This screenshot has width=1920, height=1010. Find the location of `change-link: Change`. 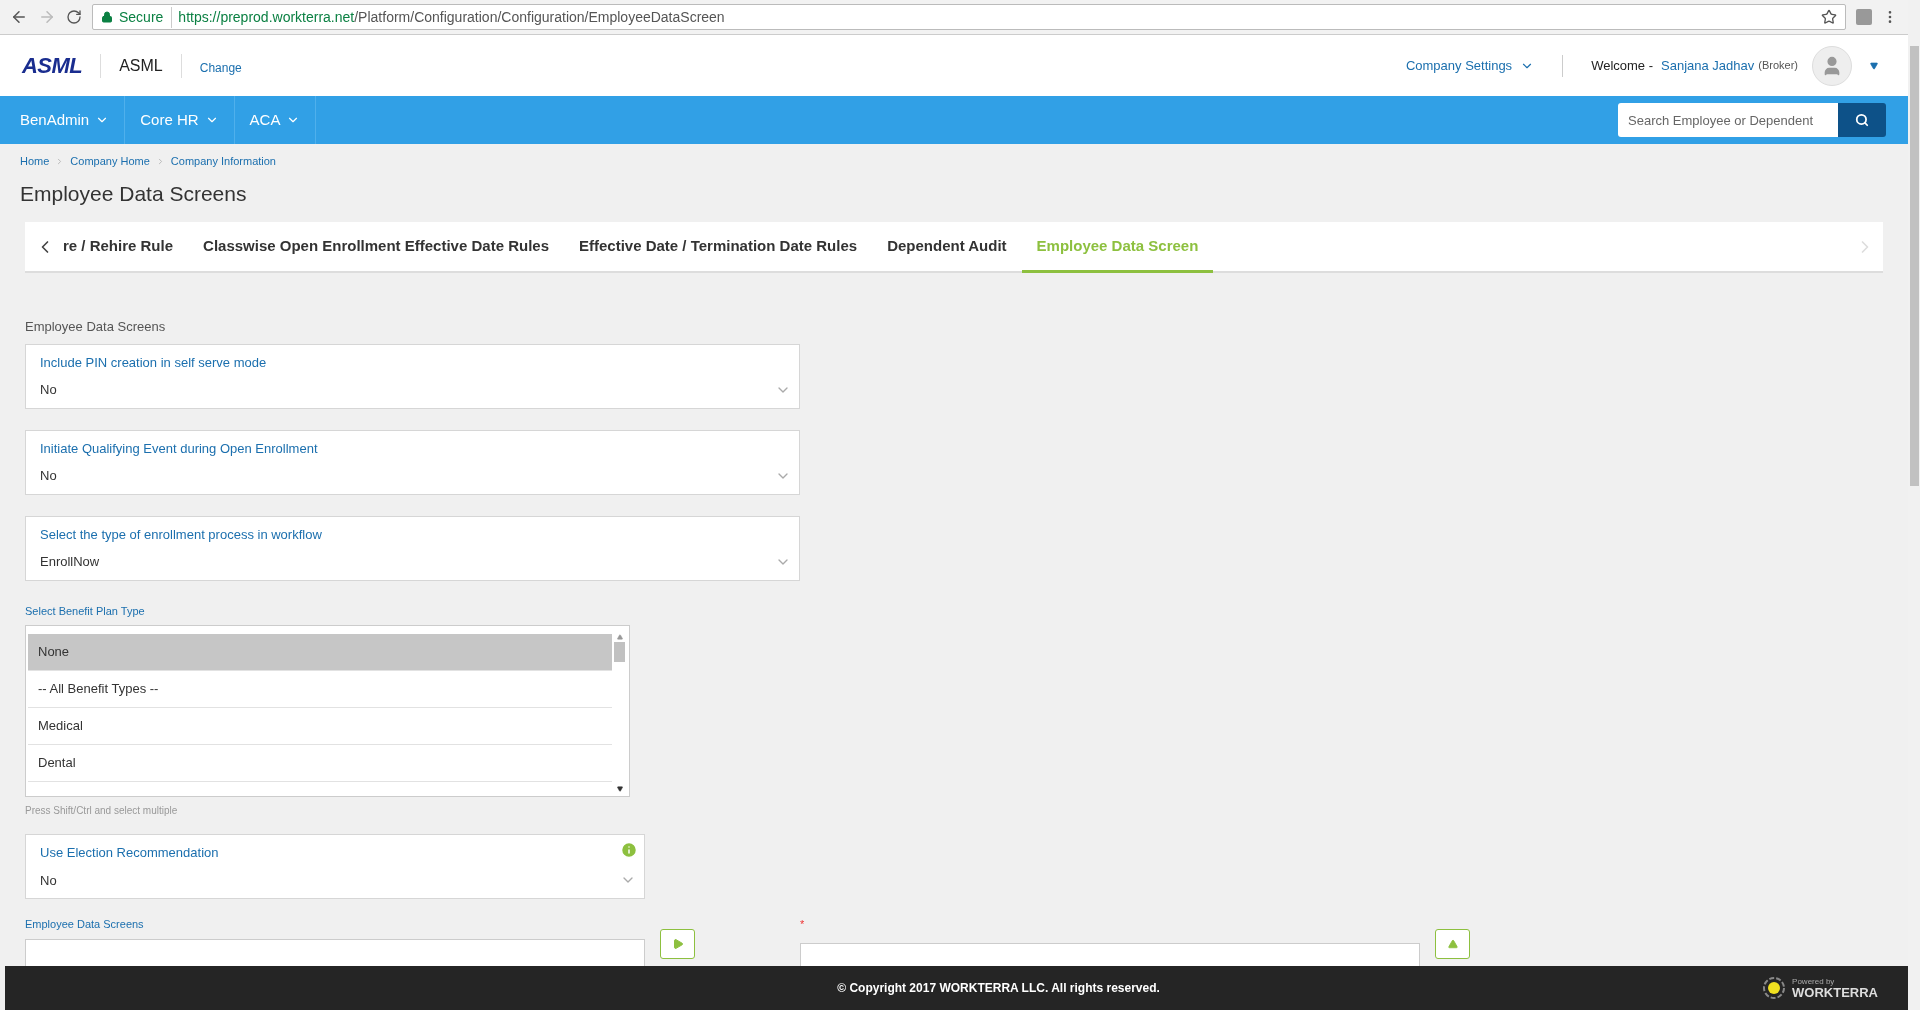

change-link: Change is located at coordinates (220, 67).